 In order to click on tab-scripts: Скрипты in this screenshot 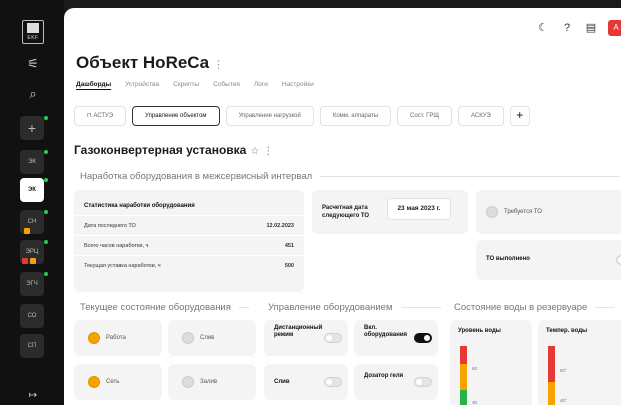, I will do `click(186, 84)`.